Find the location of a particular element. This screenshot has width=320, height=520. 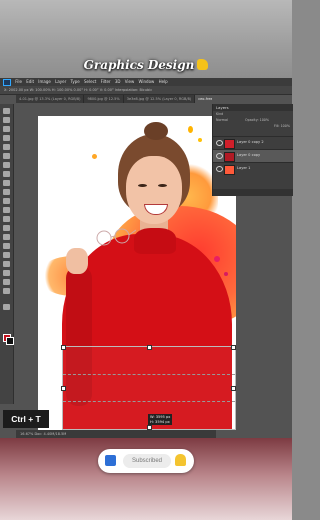

brand-title-text: Graphics Design is located at coordinates (139, 65).